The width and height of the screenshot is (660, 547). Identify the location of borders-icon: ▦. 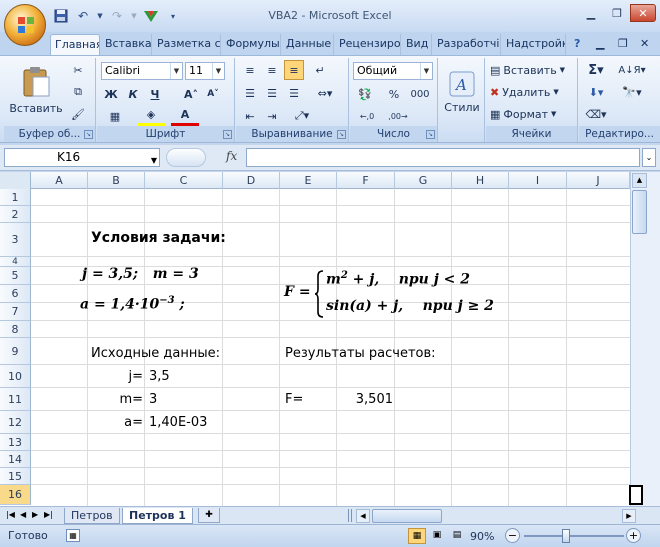
(115, 116).